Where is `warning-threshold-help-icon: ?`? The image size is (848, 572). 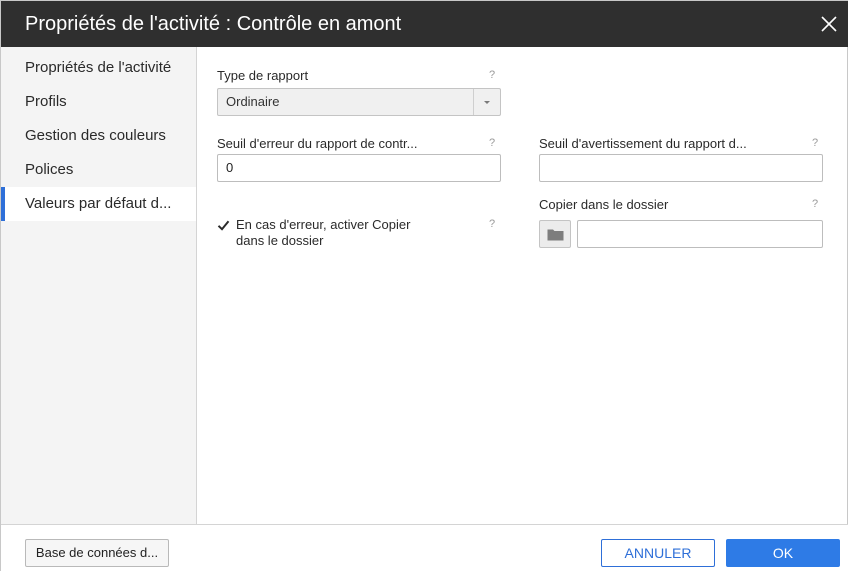
warning-threshold-help-icon: ? is located at coordinates (815, 143).